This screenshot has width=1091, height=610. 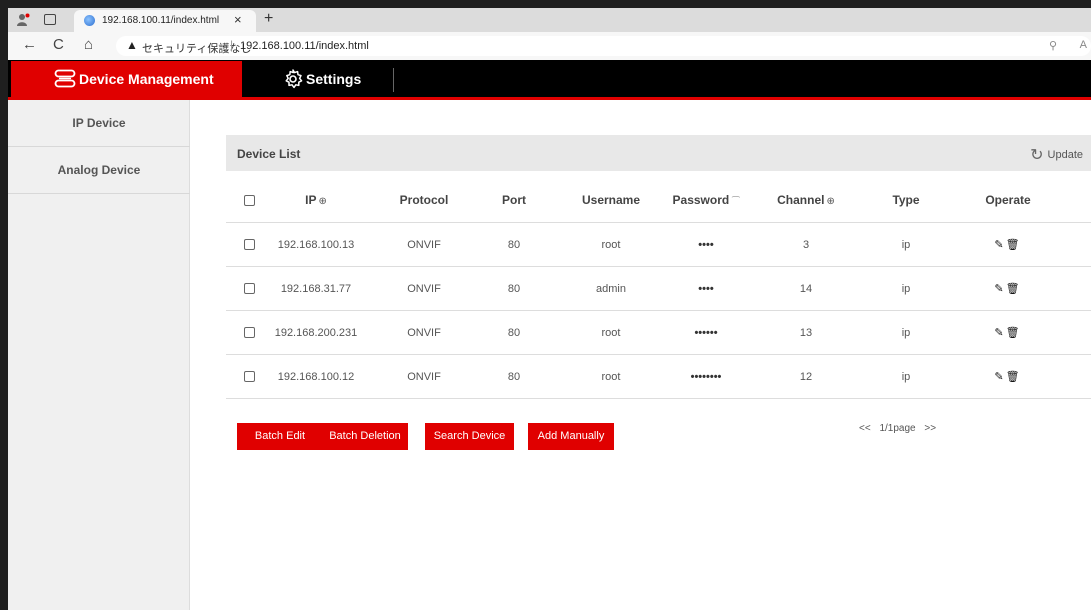 I want to click on next-page-button: >>, so click(x=930, y=428).